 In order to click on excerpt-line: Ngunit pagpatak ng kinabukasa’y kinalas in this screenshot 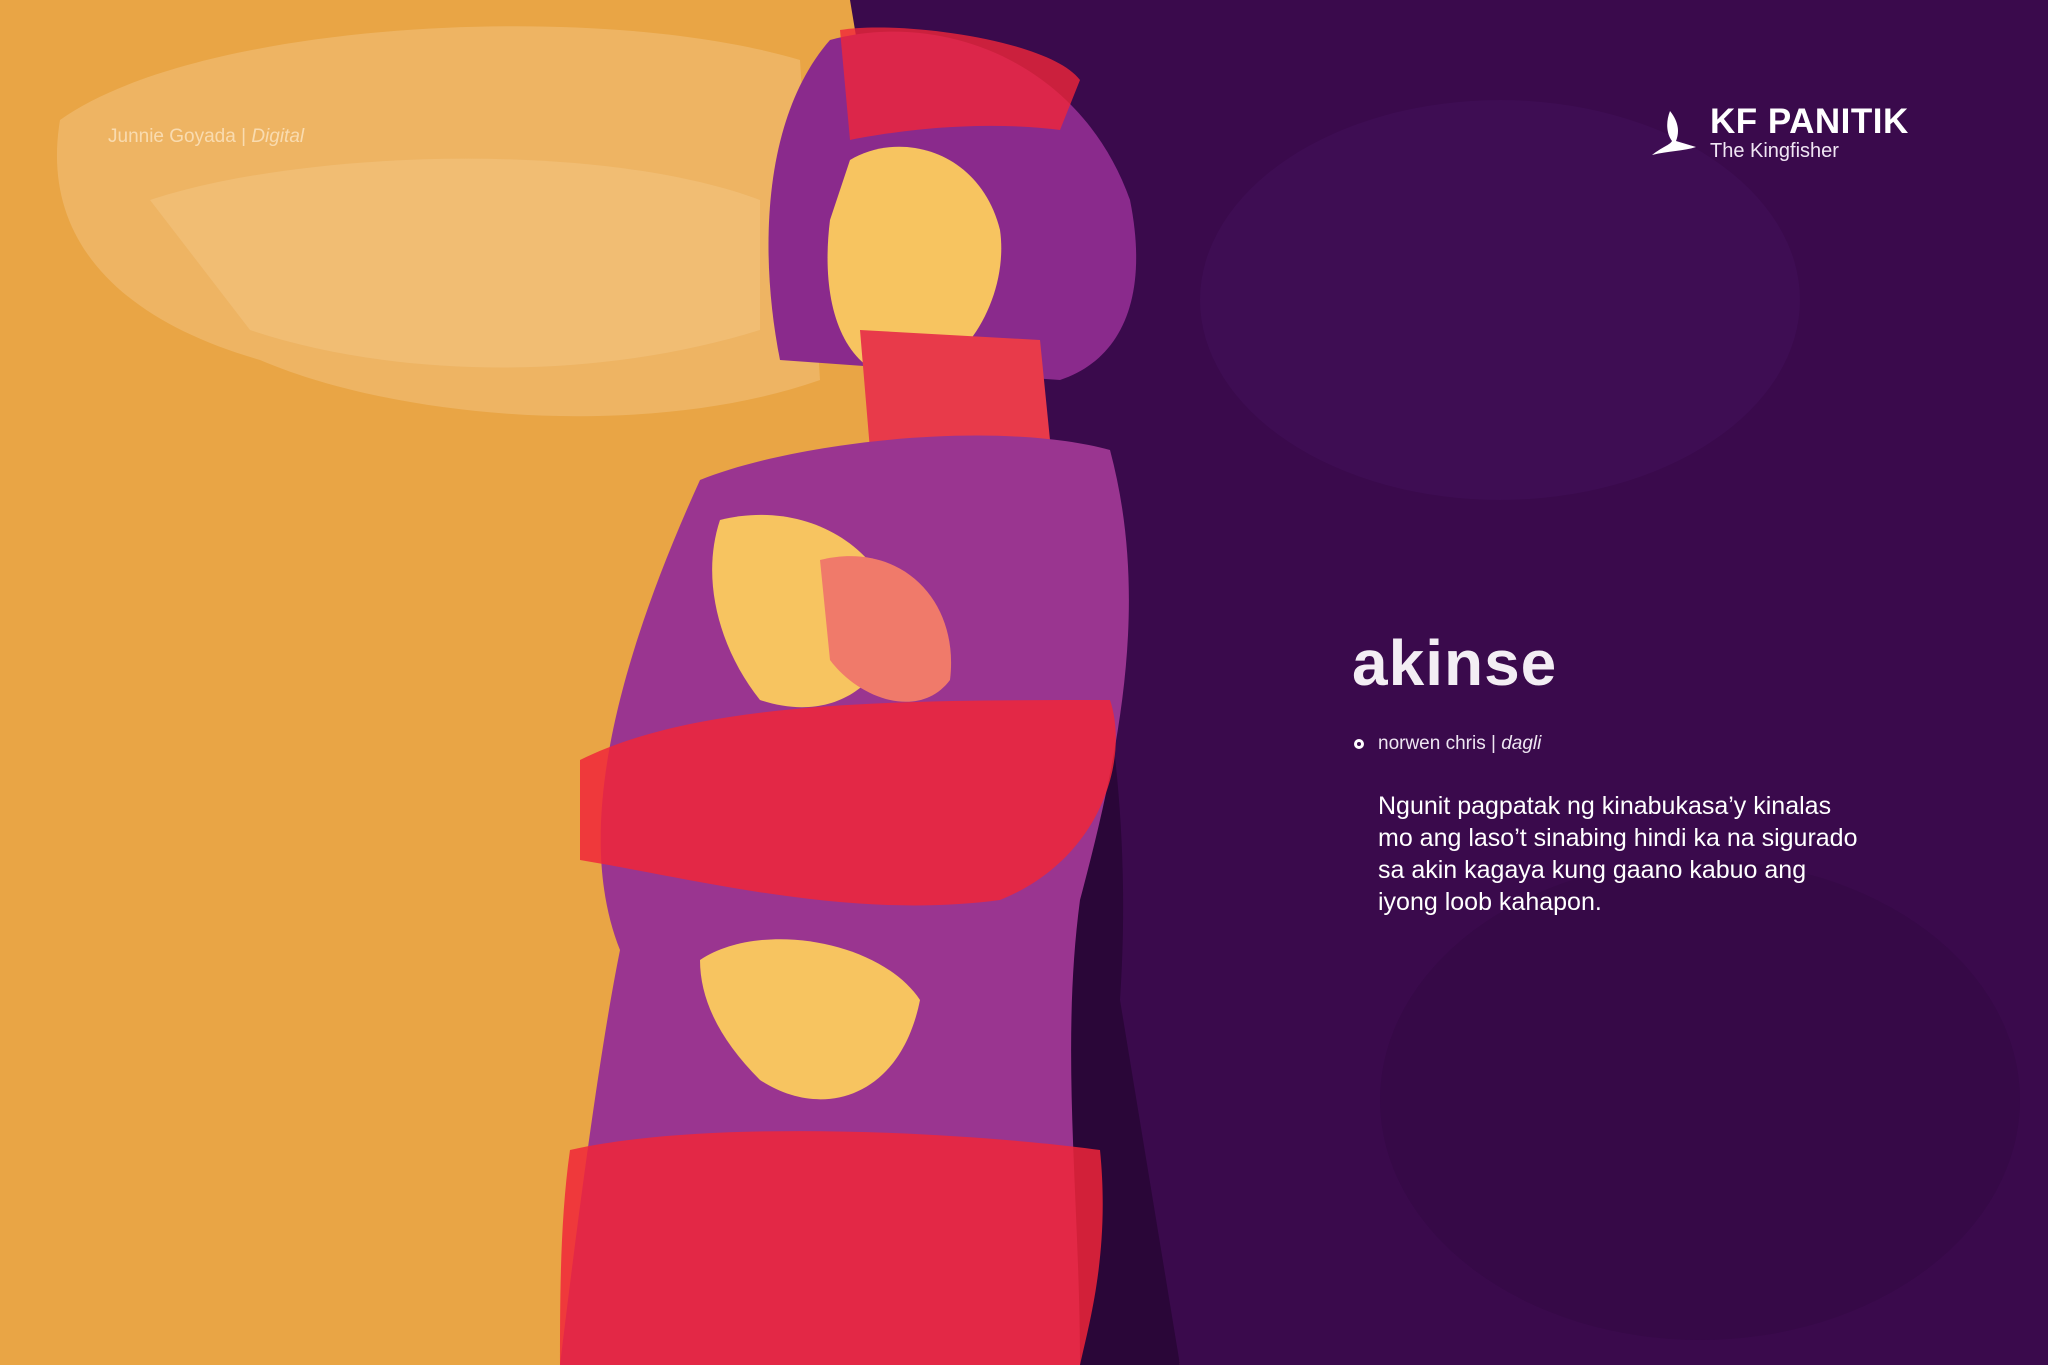, I will do `click(1605, 806)`.